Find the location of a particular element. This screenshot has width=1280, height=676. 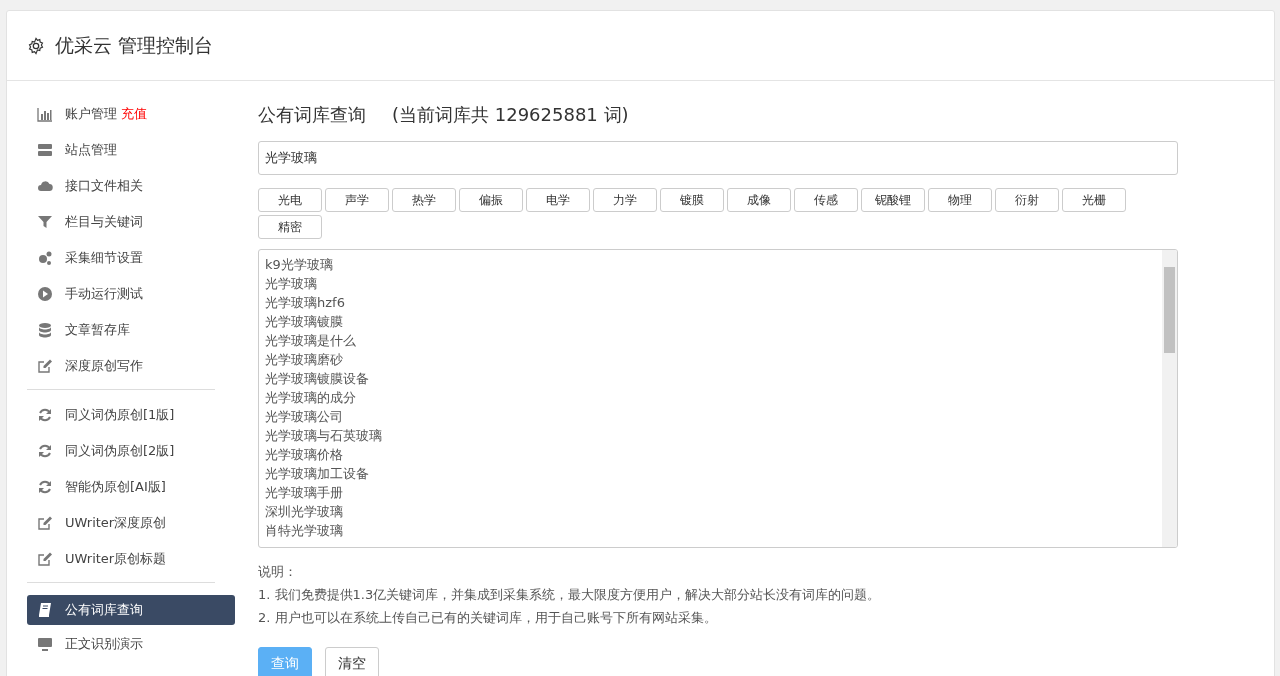

sidebar-item: 正文识别演示 is located at coordinates (131, 644).